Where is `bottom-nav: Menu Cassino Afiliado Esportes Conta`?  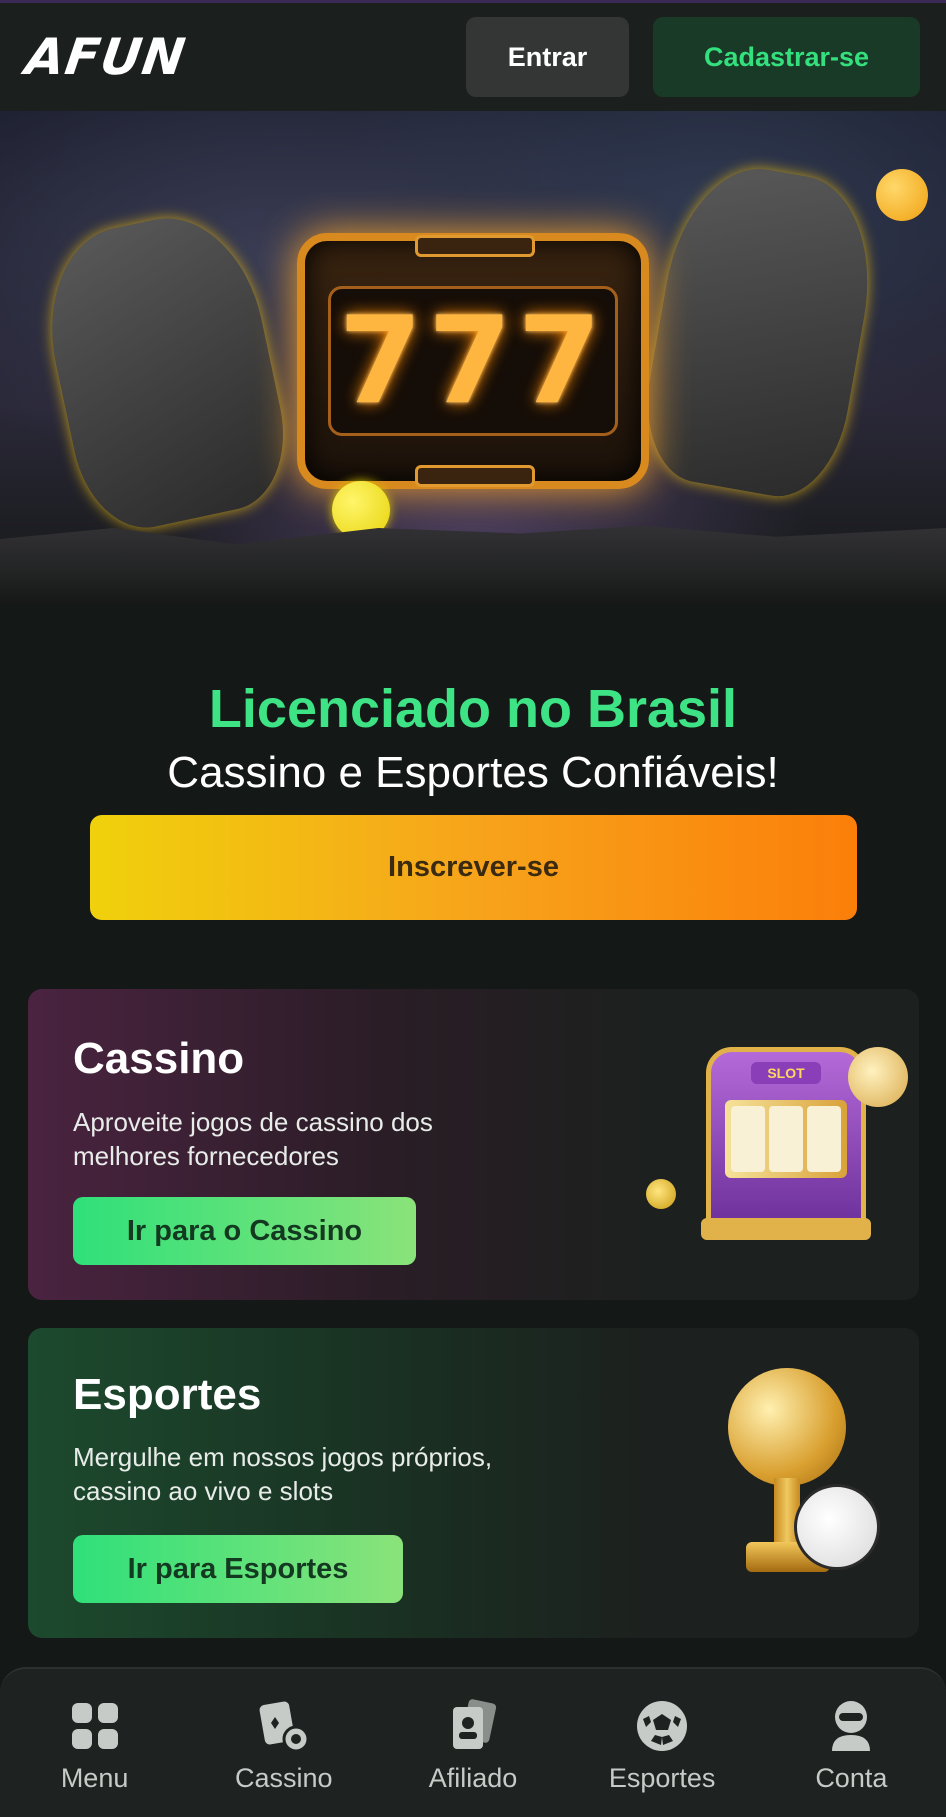
bottom-nav: Menu Cassino Afiliado Esportes Conta is located at coordinates (473, 1742).